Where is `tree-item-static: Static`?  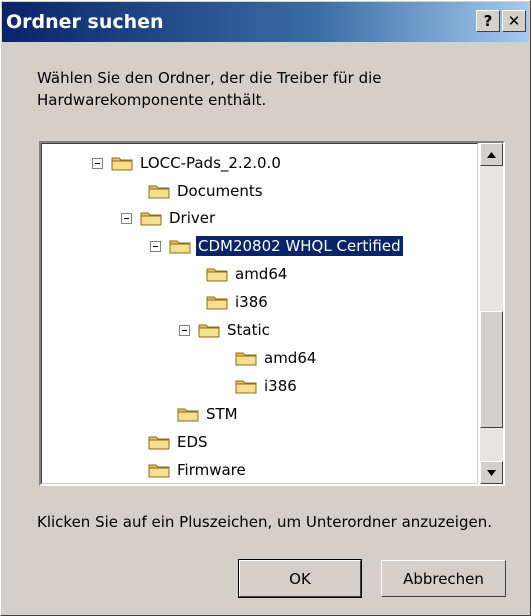
tree-item-static: Static is located at coordinates (225, 330).